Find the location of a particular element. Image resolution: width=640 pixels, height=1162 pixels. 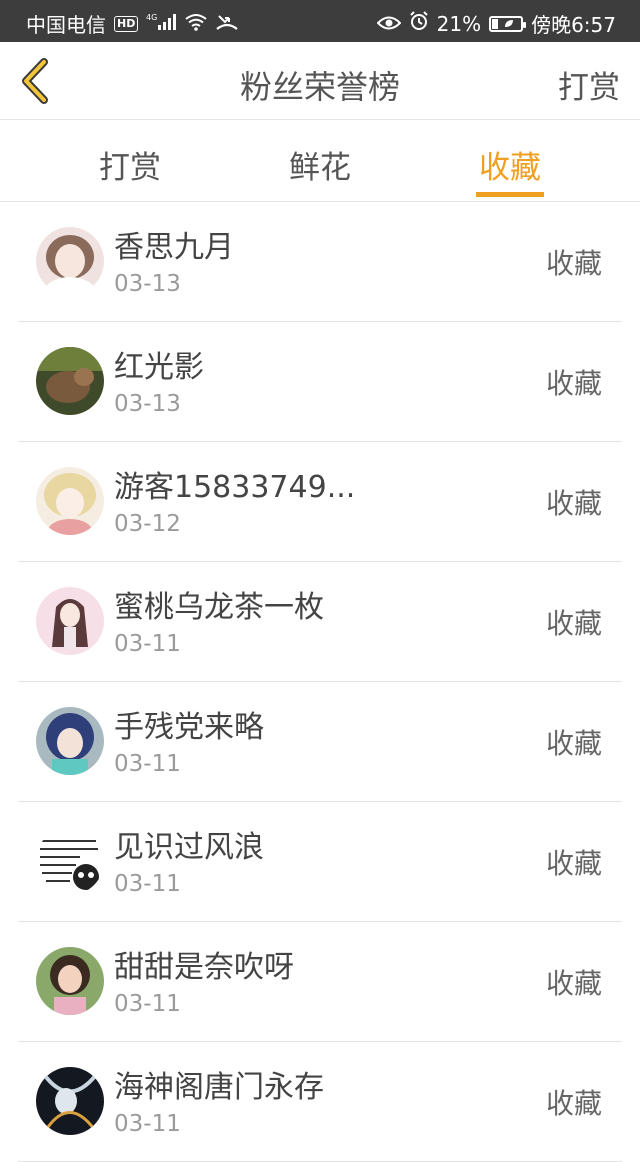

fan-date: 03-12 is located at coordinates (147, 524).